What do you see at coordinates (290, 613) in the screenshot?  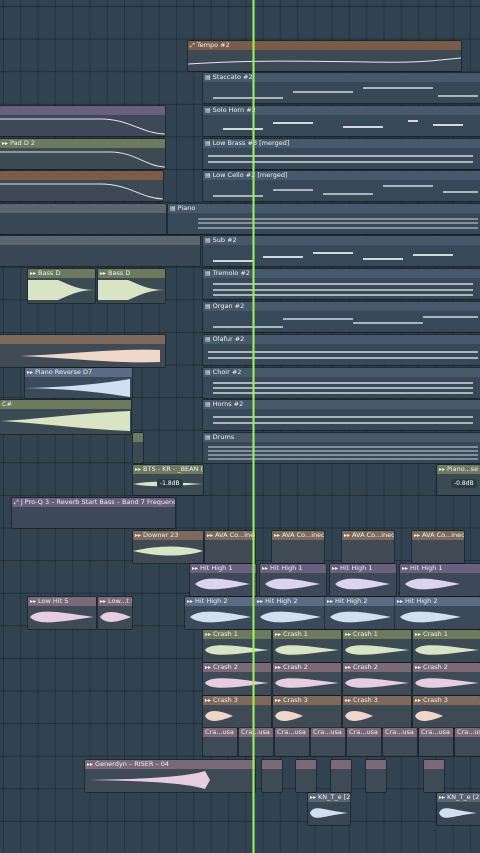 I see `clip-hit-high-2b: ▸▸ Hit High 2` at bounding box center [290, 613].